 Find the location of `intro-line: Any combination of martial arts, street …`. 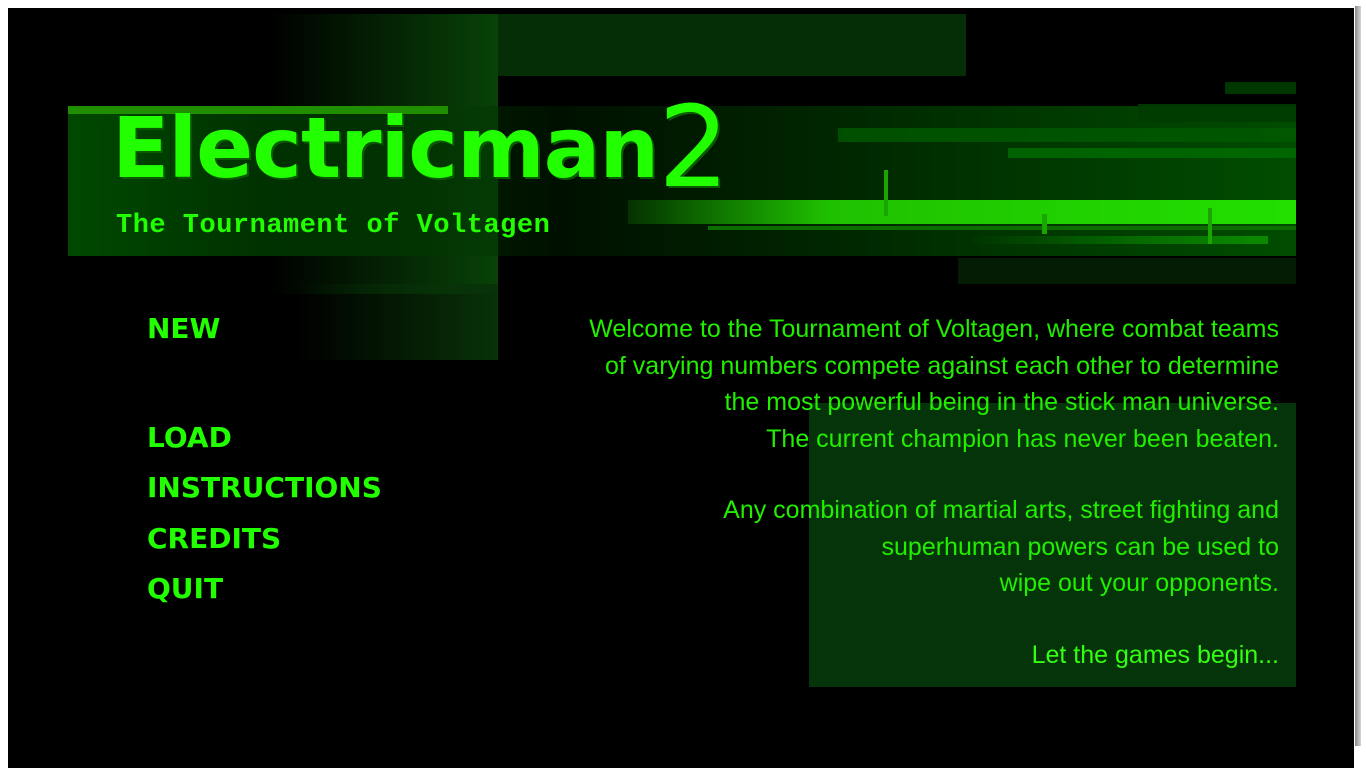

intro-line: Any combination of martial arts, street … is located at coordinates (1001, 510).